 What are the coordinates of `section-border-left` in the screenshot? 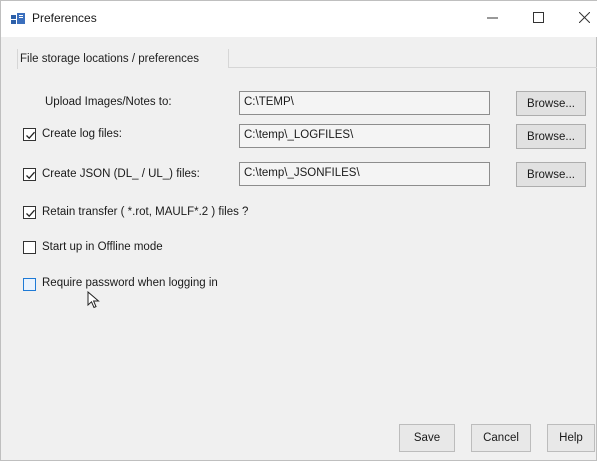 It's located at (17, 59).